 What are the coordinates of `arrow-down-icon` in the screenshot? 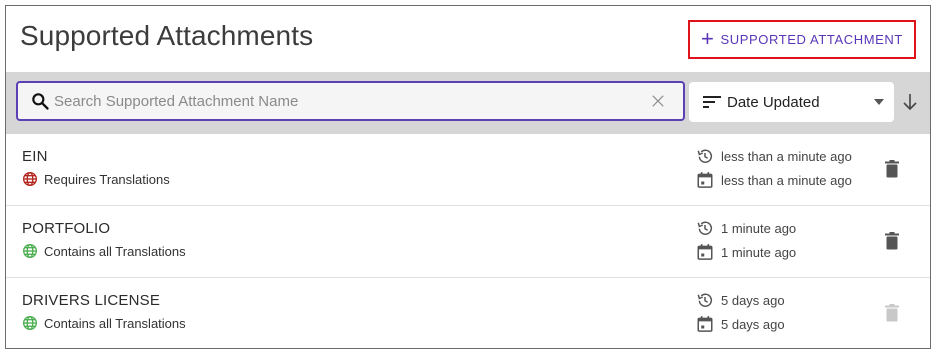 It's located at (910, 102).